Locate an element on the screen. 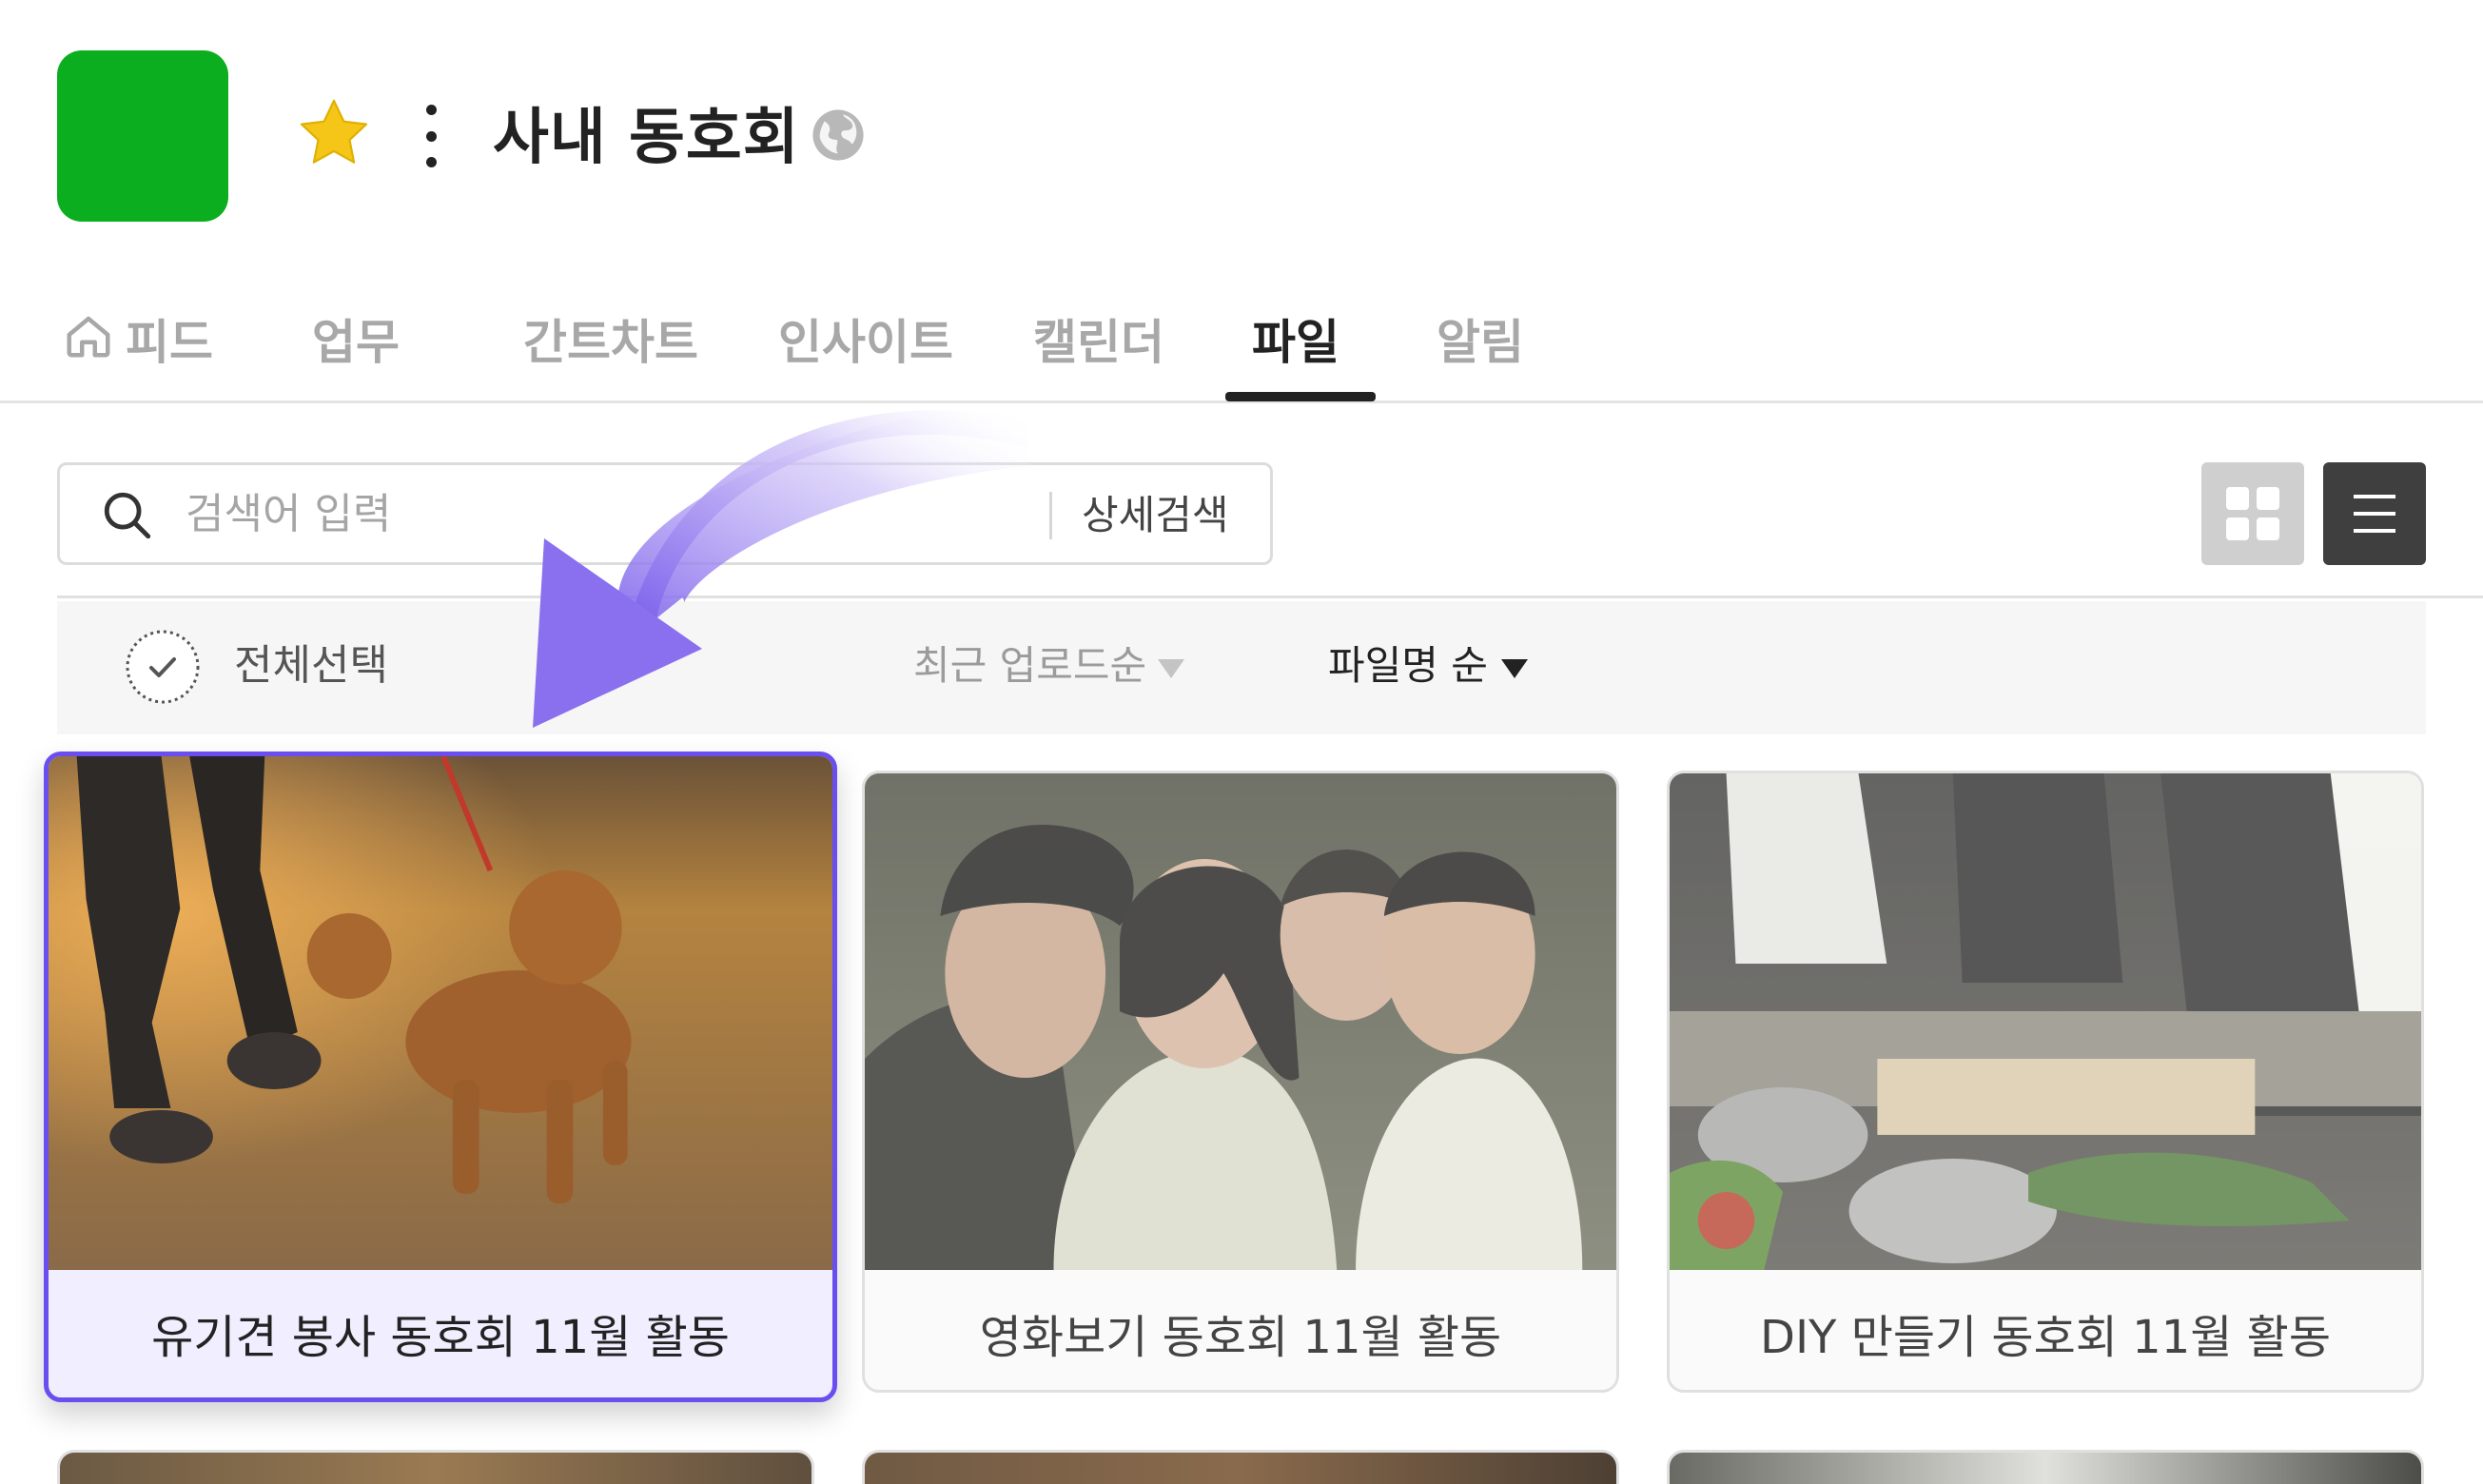  file-name: 유기견 봉사 동호회 11월 활동 is located at coordinates (440, 1337).